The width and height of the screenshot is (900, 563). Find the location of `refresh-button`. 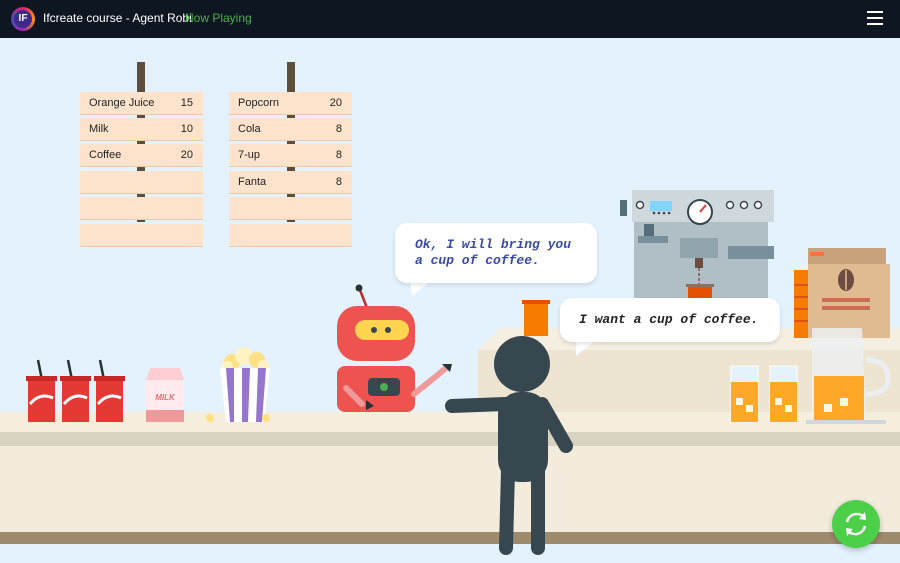

refresh-button is located at coordinates (856, 524).